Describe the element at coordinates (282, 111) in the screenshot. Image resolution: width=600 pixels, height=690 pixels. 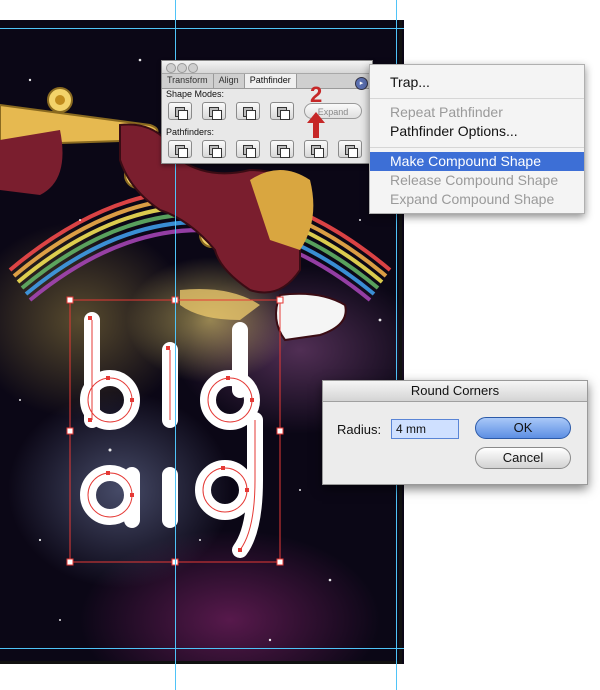
I see `exclude-shape-button` at that location.